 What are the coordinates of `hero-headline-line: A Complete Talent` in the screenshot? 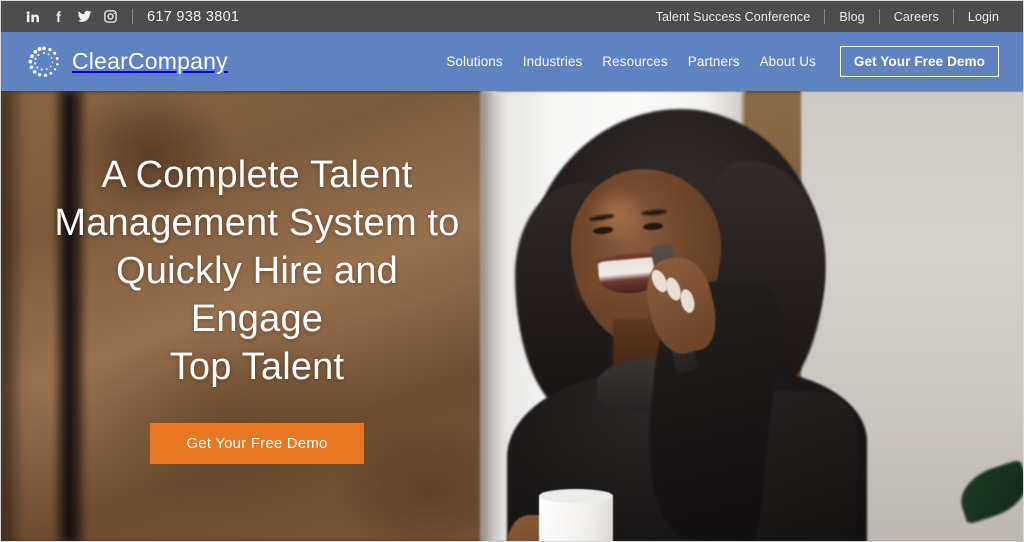 It's located at (257, 175).